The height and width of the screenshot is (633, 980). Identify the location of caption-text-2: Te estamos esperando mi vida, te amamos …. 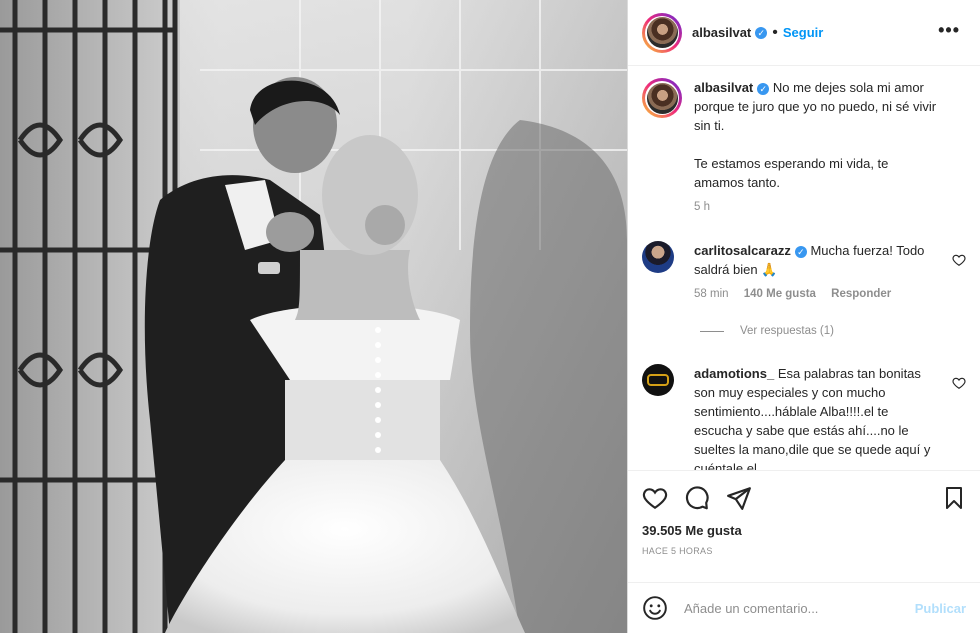
(791, 173).